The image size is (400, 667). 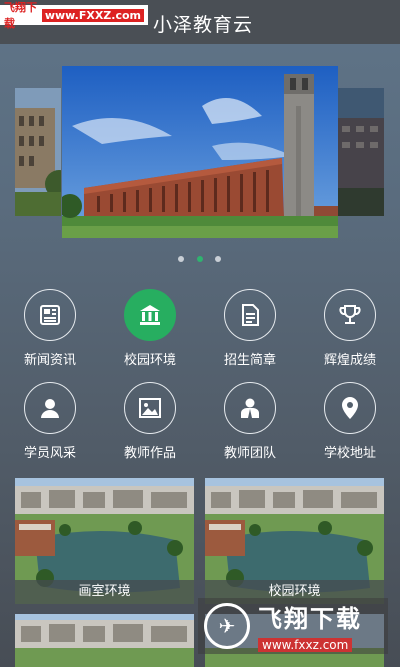 I want to click on app-header: 飞翔下载 www.FXXZ.com 小泽教育云, so click(x=200, y=22).